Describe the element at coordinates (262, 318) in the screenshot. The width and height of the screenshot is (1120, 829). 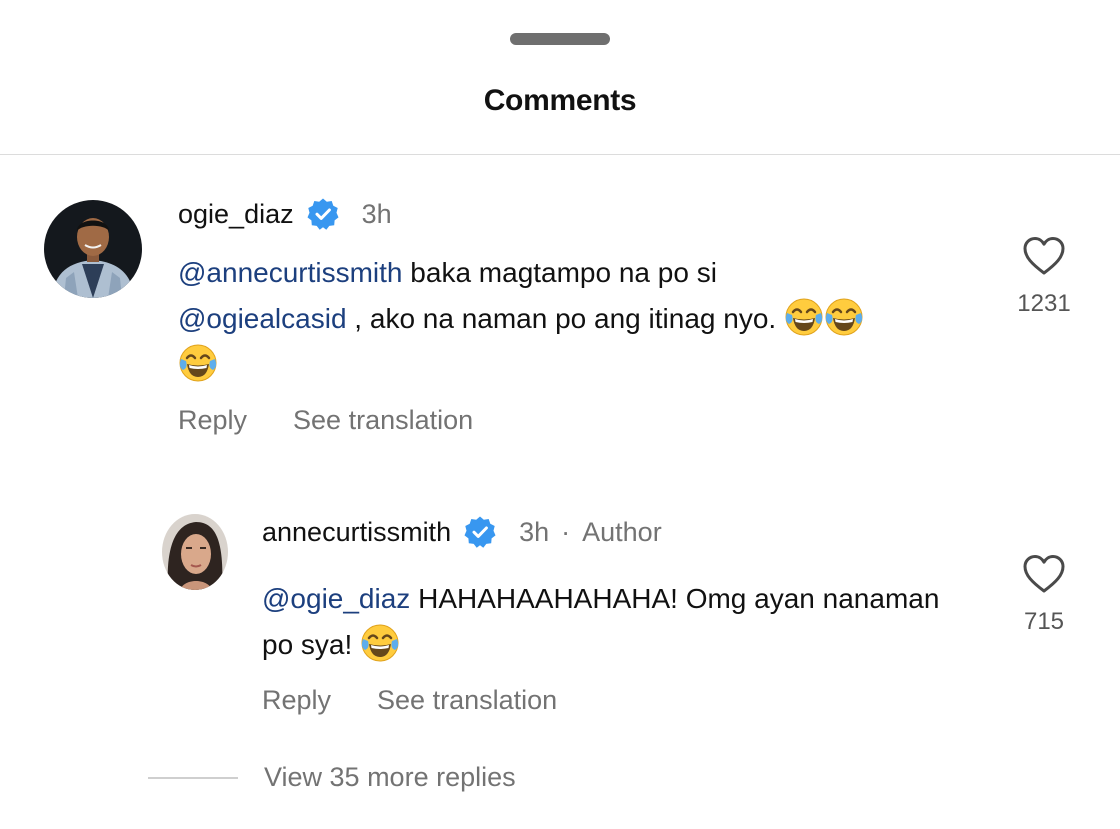
I see `mention-link: @ogiealcasid` at that location.